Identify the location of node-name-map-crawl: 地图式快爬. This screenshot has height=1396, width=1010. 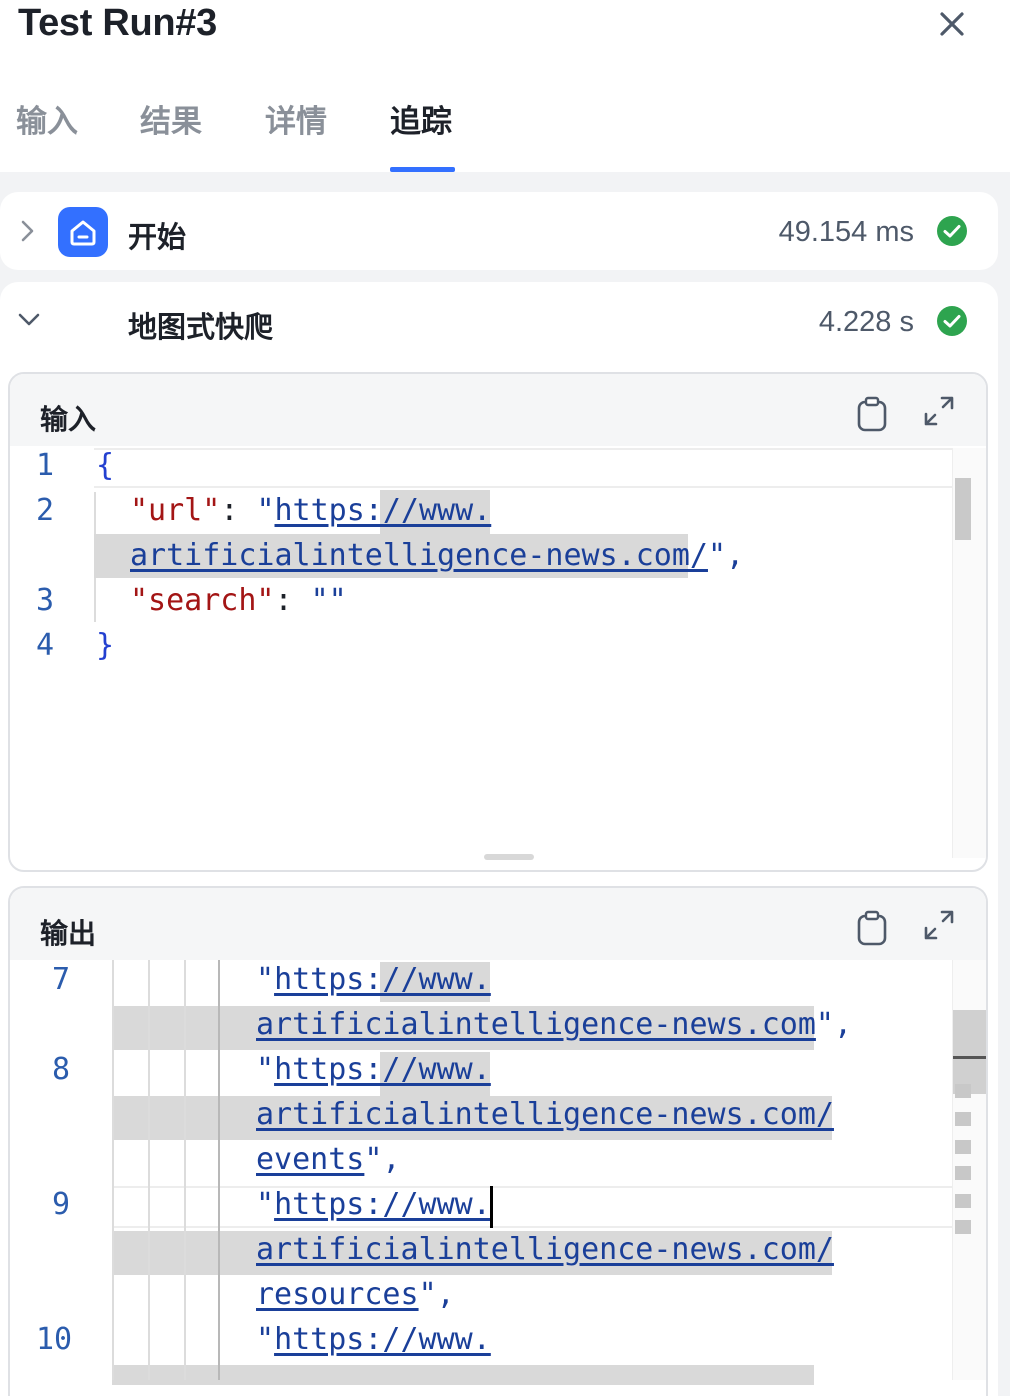
(201, 327).